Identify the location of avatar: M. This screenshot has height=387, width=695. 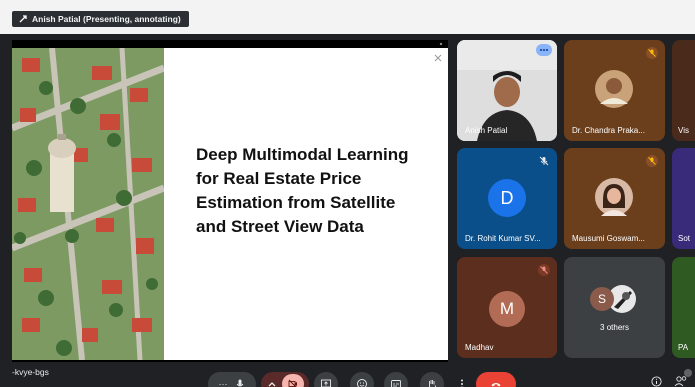
(507, 309).